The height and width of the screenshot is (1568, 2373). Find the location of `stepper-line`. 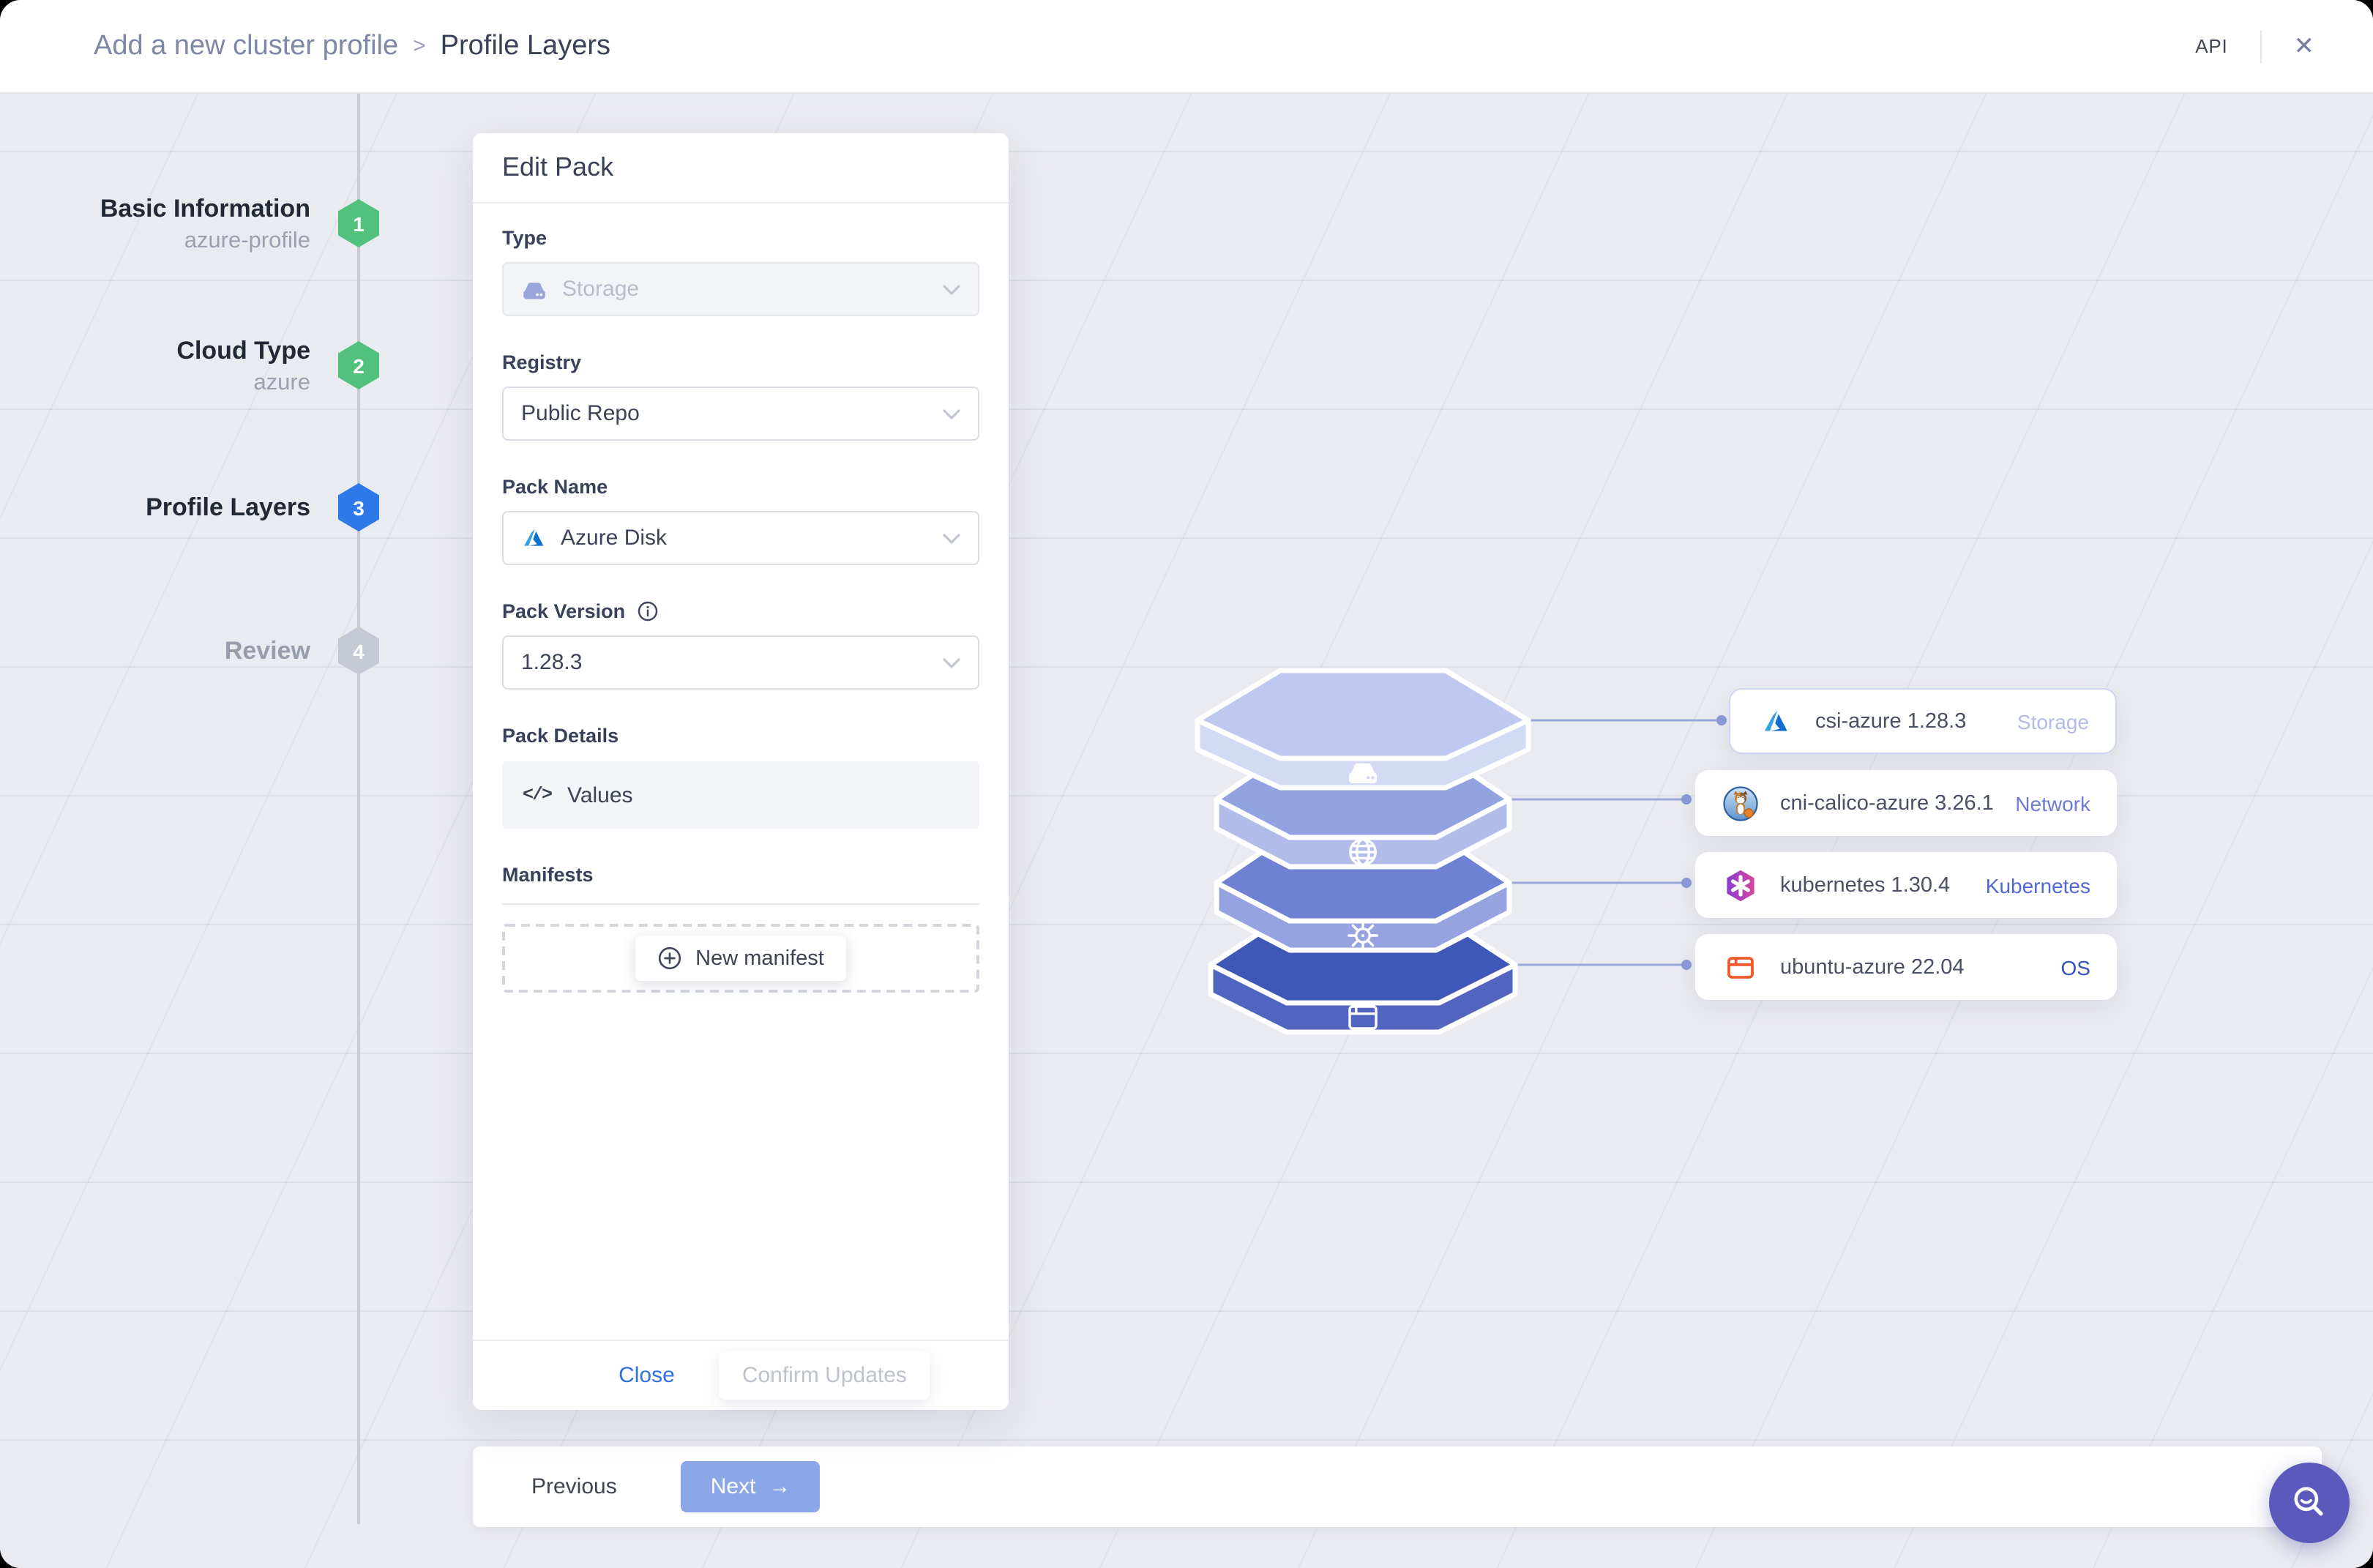

stepper-line is located at coordinates (359, 809).